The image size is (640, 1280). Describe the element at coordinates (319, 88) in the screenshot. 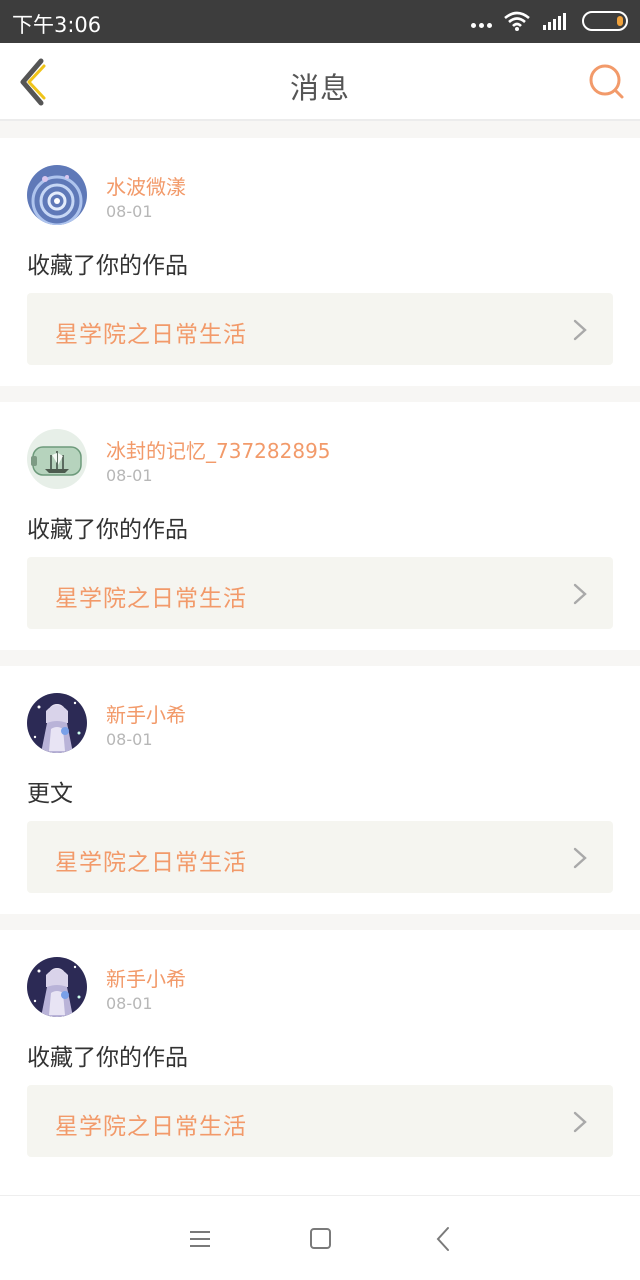

I see `page-title: 消息` at that location.